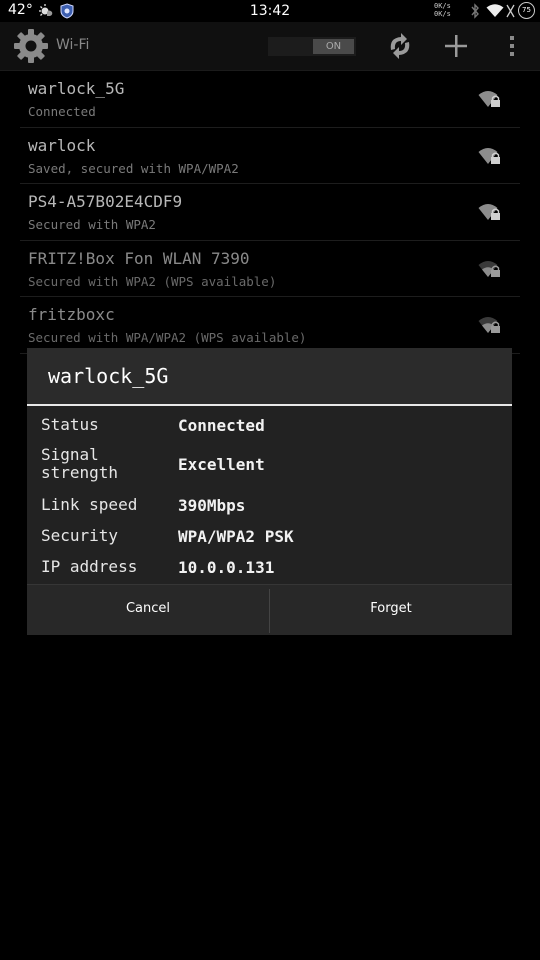 This screenshot has width=540, height=960. I want to click on rate-down: 0K/s, so click(442, 14).